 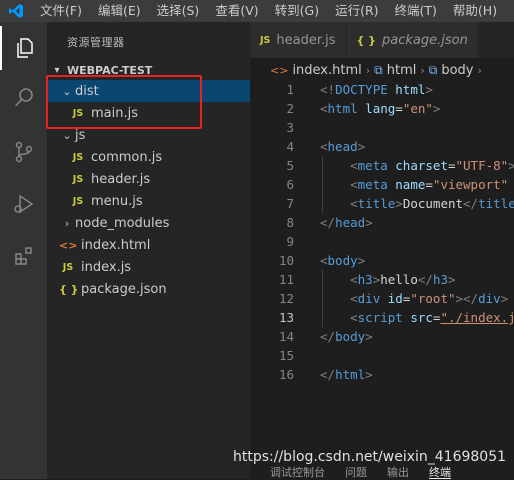 I want to click on menu-go: 转到(G), so click(x=297, y=11).